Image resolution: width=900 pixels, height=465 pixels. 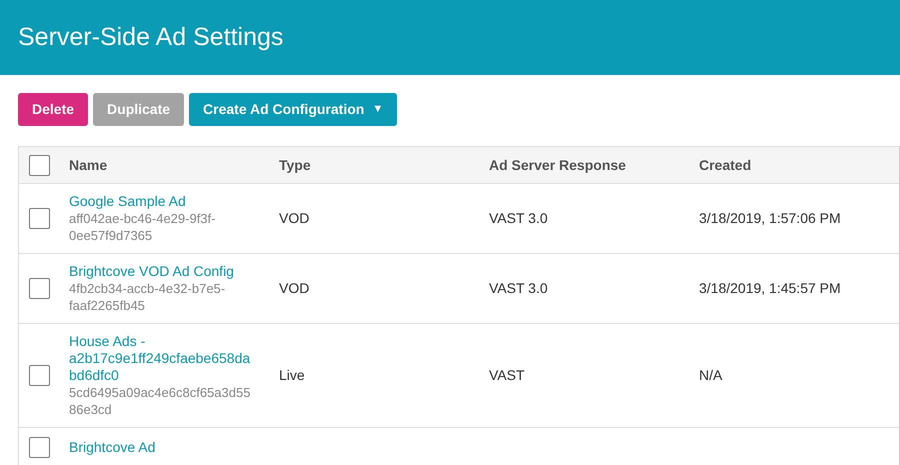 What do you see at coordinates (163, 358) in the screenshot?
I see `config-name-link: House Ads - a2b17c9e1ff249cfaebe658dabd6dfc0` at bounding box center [163, 358].